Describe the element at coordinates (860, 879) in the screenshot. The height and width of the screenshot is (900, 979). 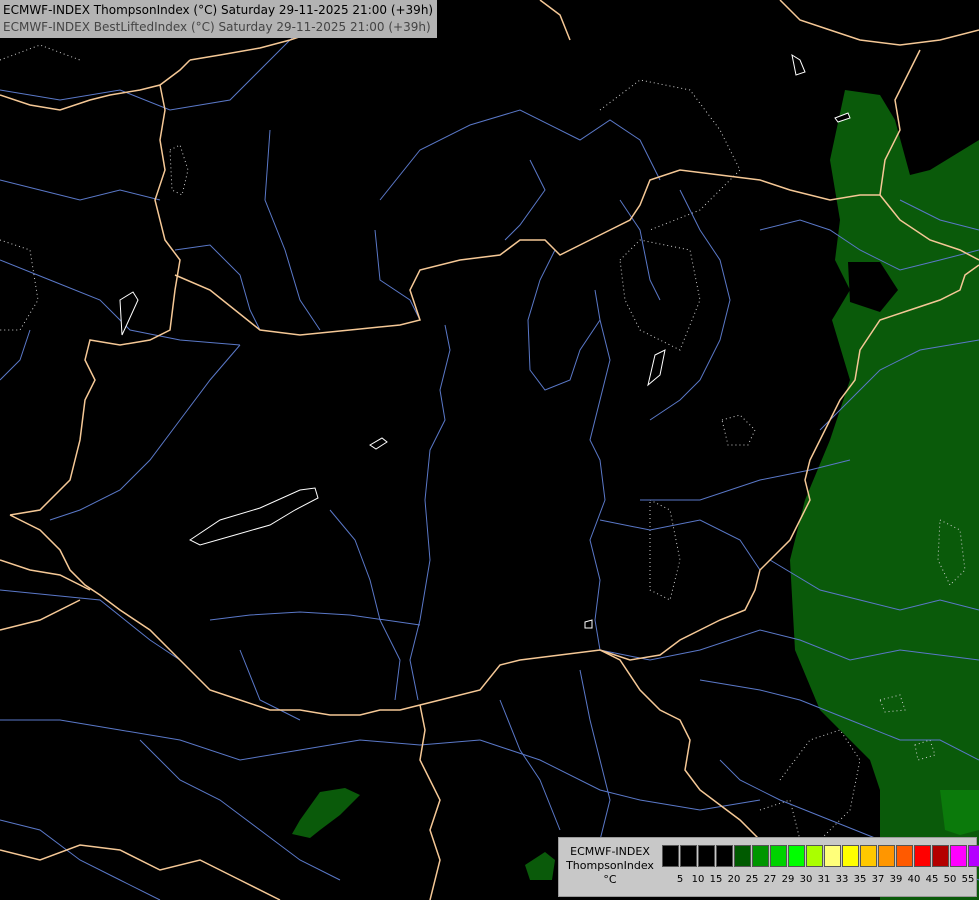
I see `legend-label: 35` at that location.